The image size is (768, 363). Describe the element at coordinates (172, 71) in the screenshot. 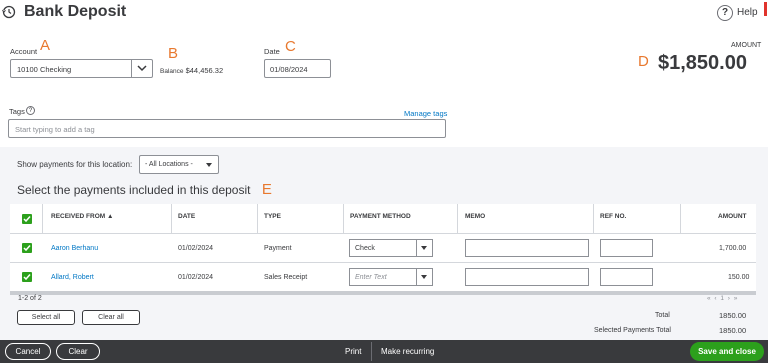

I see `balance-label: Balance` at that location.